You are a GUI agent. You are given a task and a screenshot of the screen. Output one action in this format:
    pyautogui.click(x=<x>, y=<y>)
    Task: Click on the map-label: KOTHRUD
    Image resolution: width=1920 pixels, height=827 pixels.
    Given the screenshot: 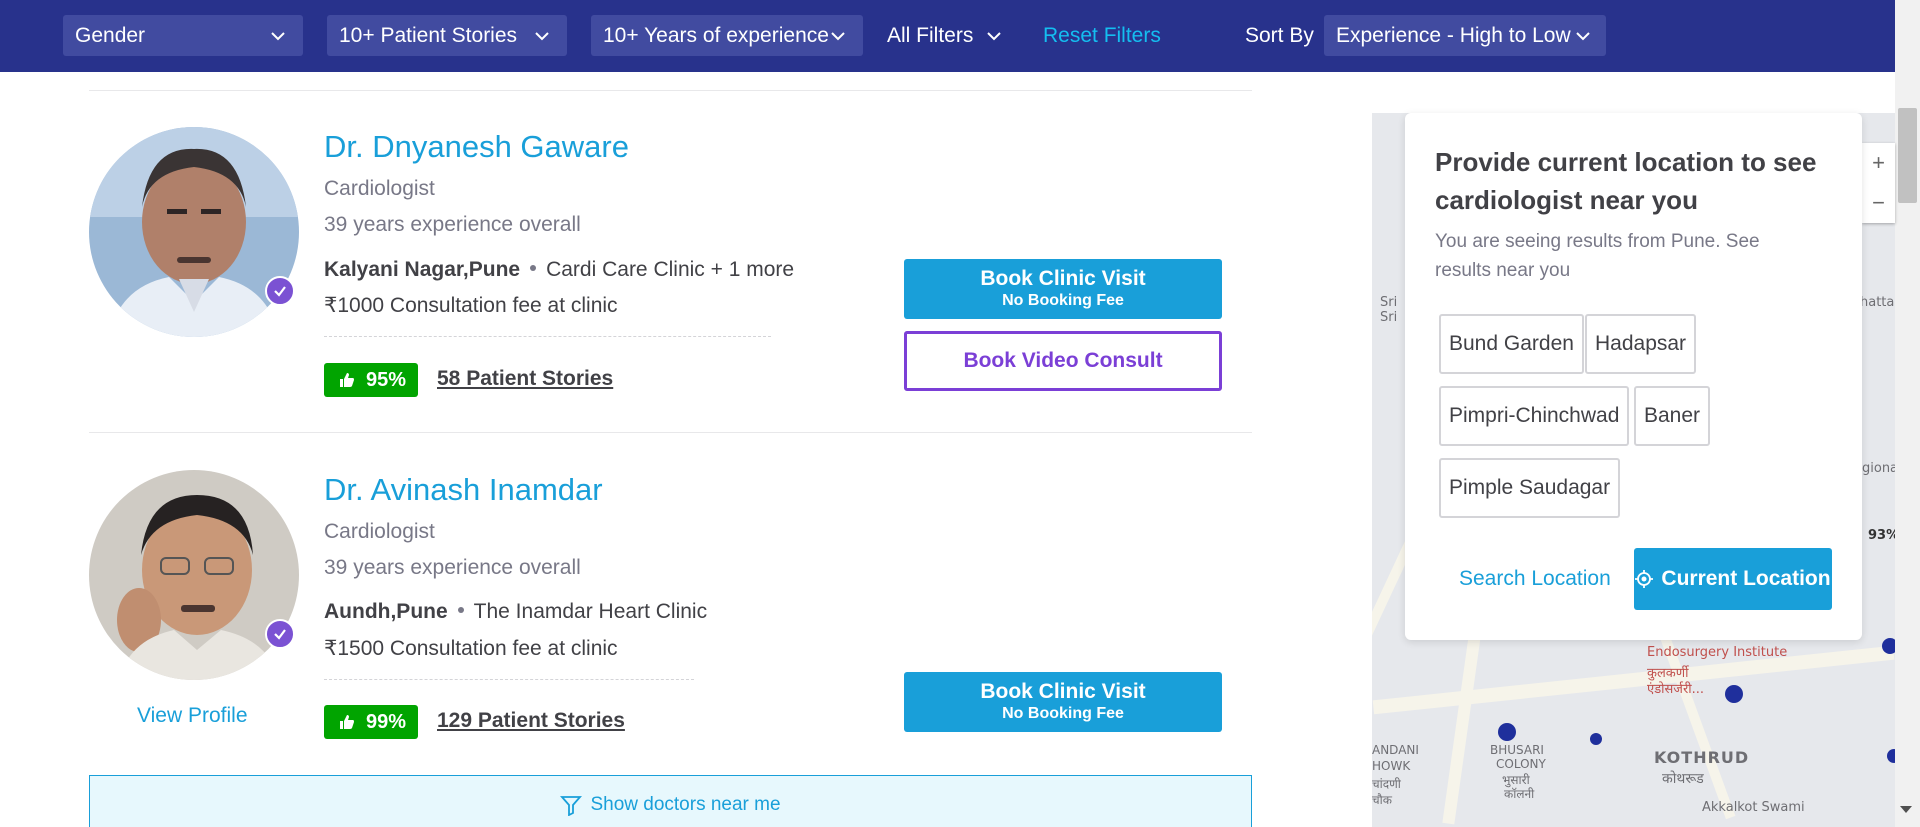 What is the action you would take?
    pyautogui.click(x=1702, y=757)
    